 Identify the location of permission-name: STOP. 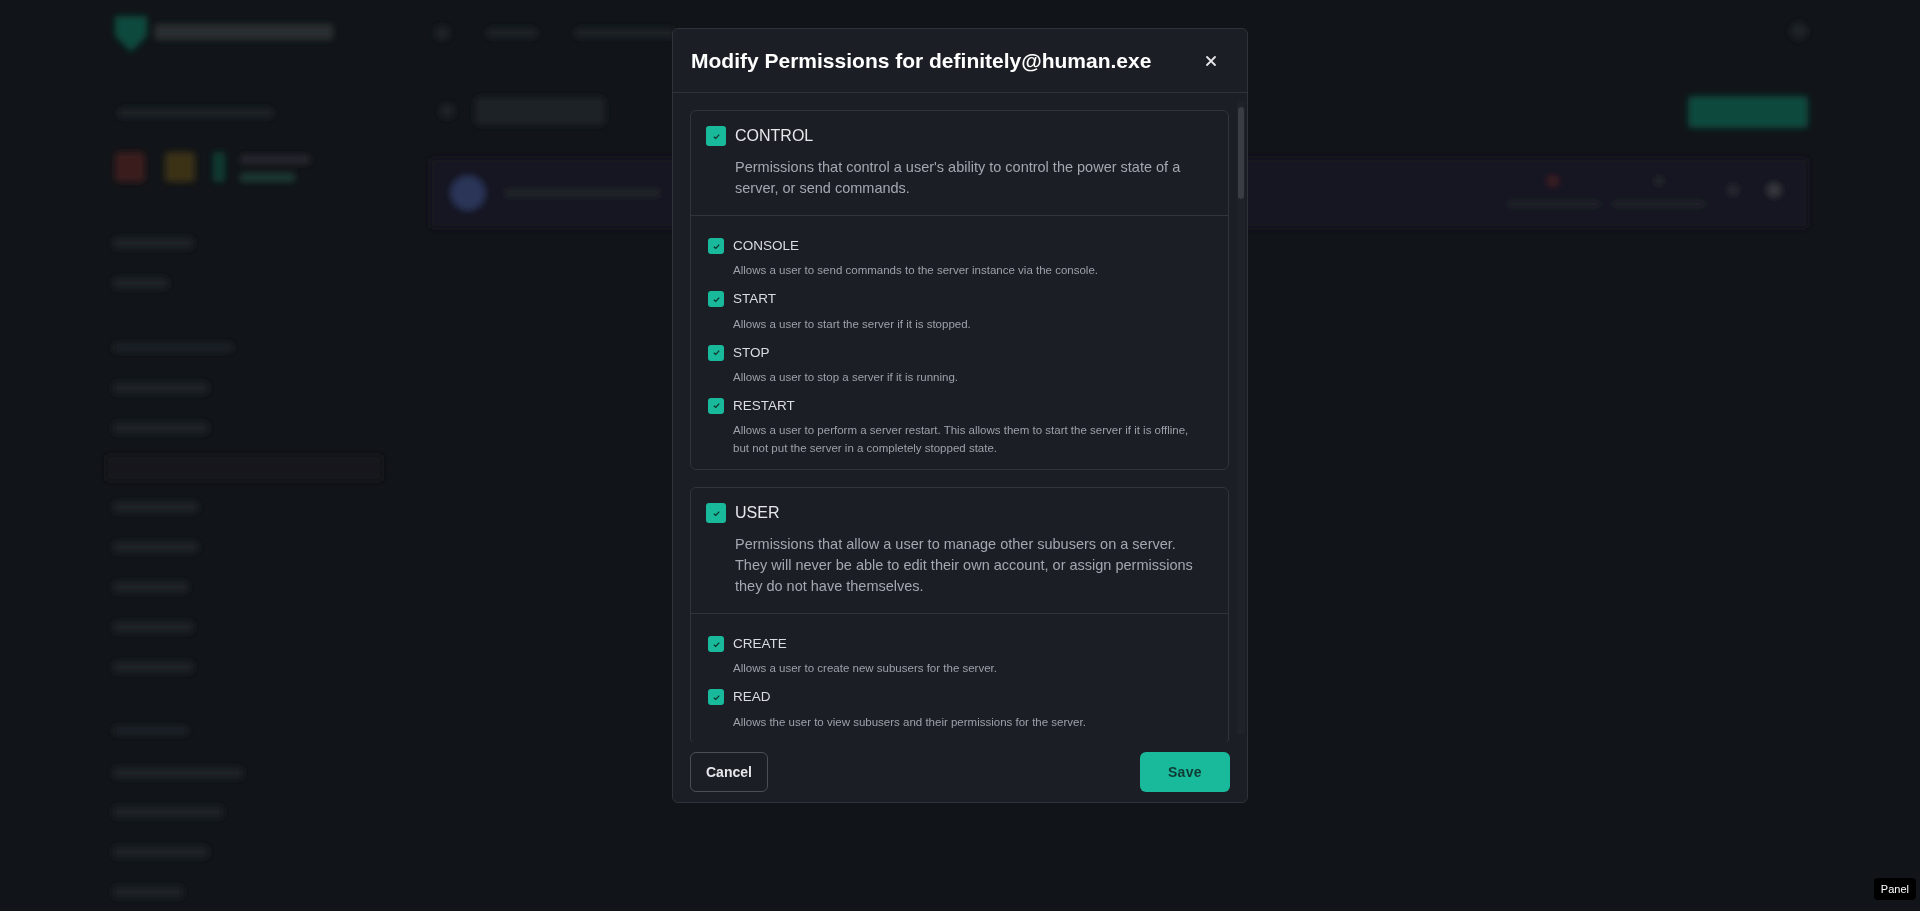
(751, 352).